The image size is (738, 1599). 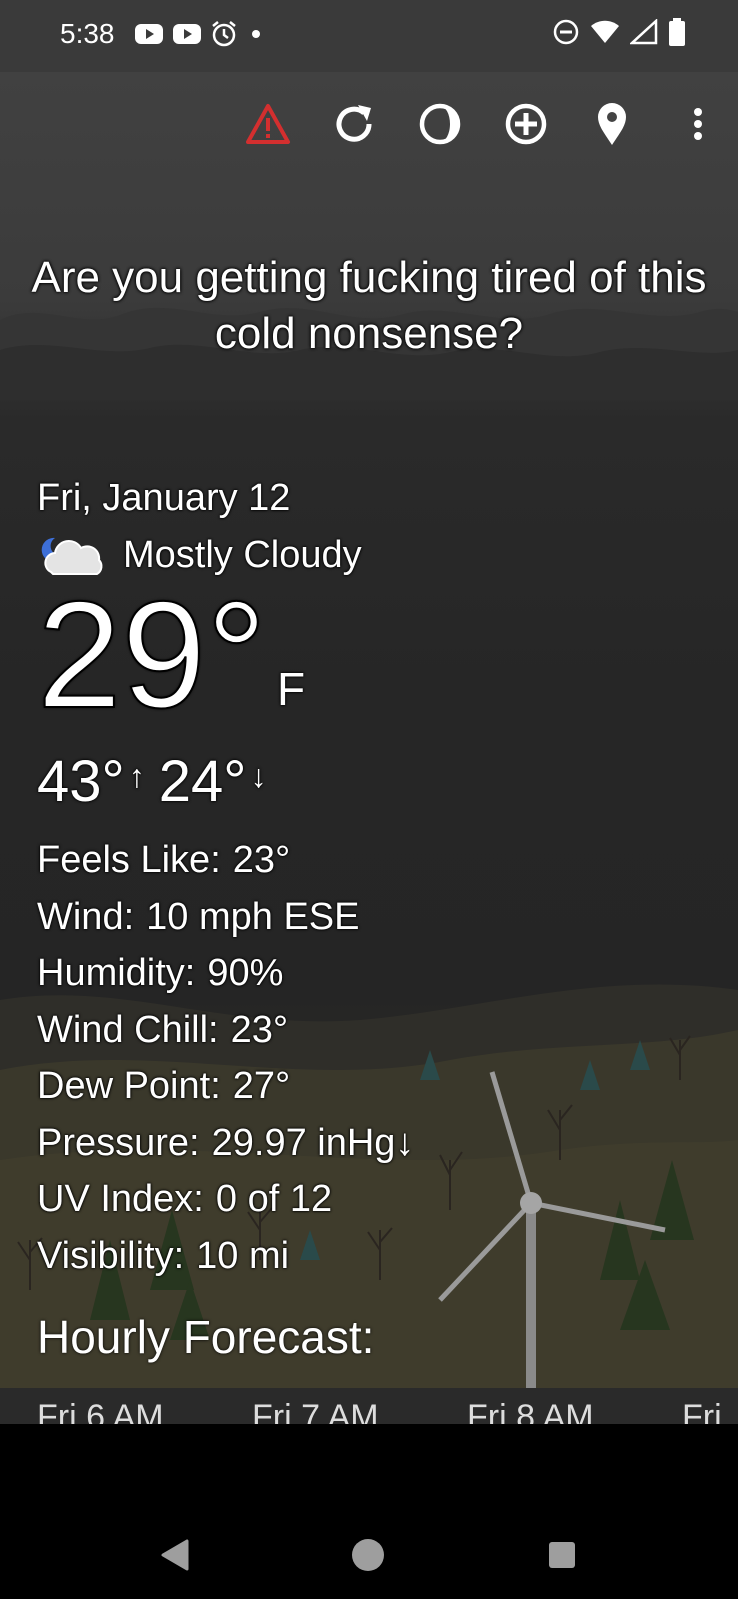 I want to click on alarm-icon, so click(x=224, y=34).